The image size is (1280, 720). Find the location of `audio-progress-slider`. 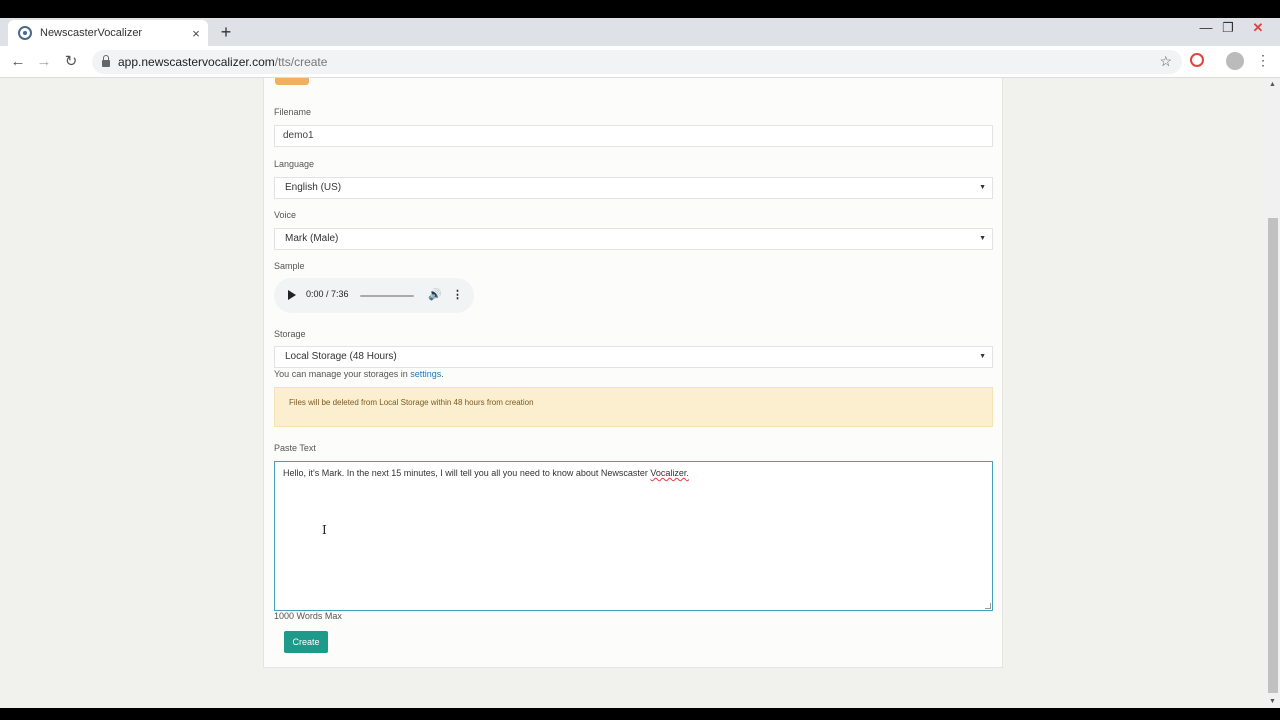

audio-progress-slider is located at coordinates (387, 296).